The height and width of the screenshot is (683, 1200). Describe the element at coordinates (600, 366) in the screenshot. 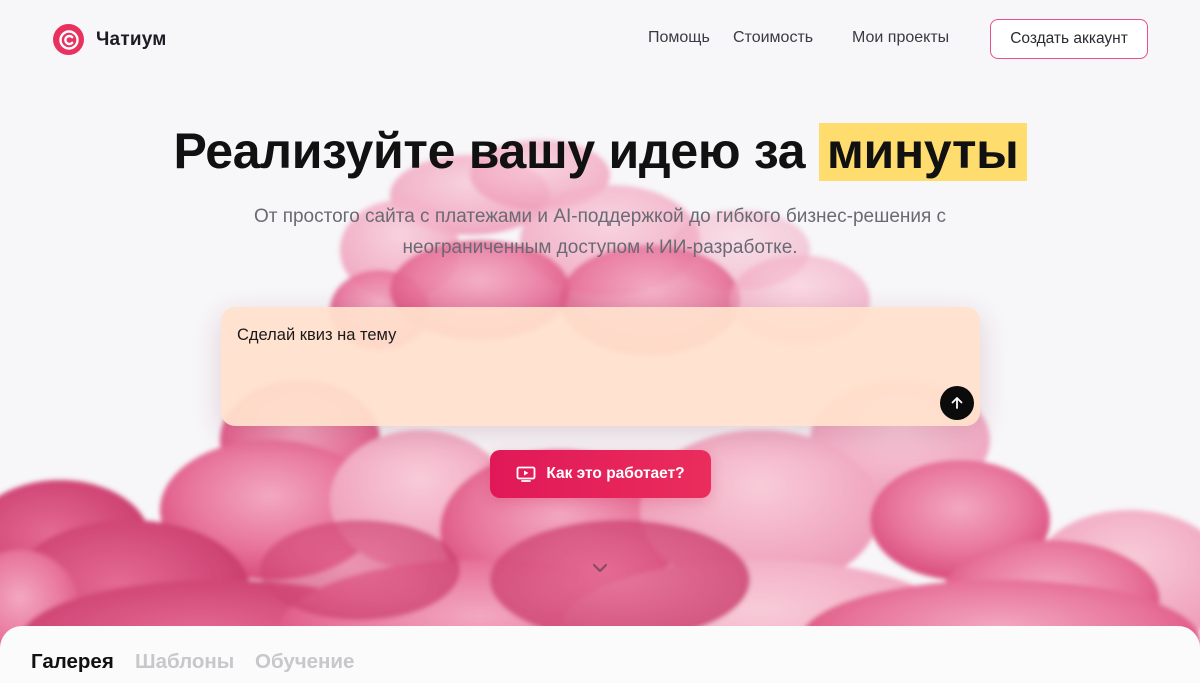

I see `prompt-input: Сделай квиз на тему` at that location.